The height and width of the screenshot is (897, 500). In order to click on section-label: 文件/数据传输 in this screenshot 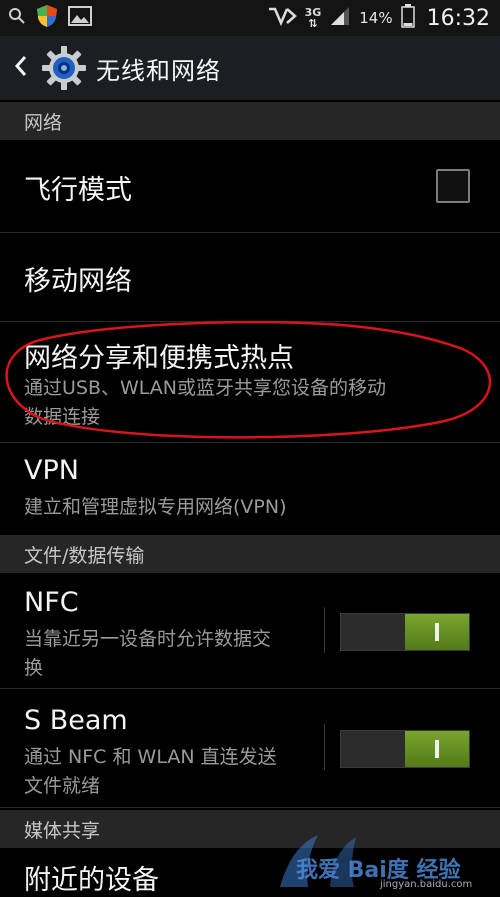, I will do `click(84, 555)`.